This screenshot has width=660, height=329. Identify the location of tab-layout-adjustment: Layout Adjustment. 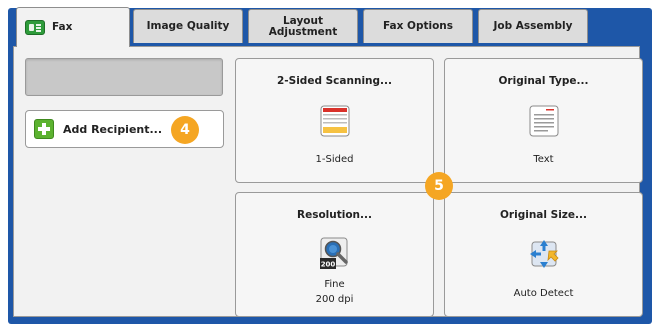
(303, 26).